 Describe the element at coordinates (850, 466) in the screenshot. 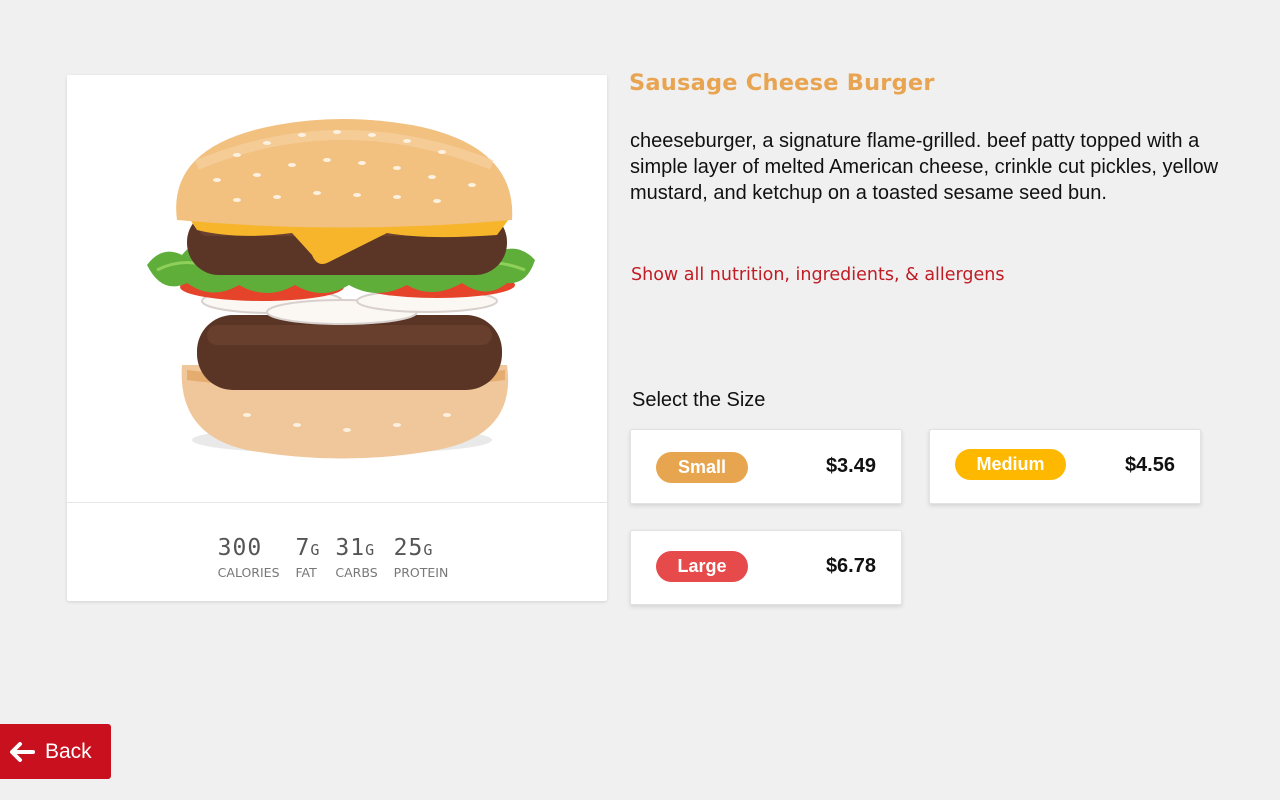

I see `size-price-small: $3.49` at that location.